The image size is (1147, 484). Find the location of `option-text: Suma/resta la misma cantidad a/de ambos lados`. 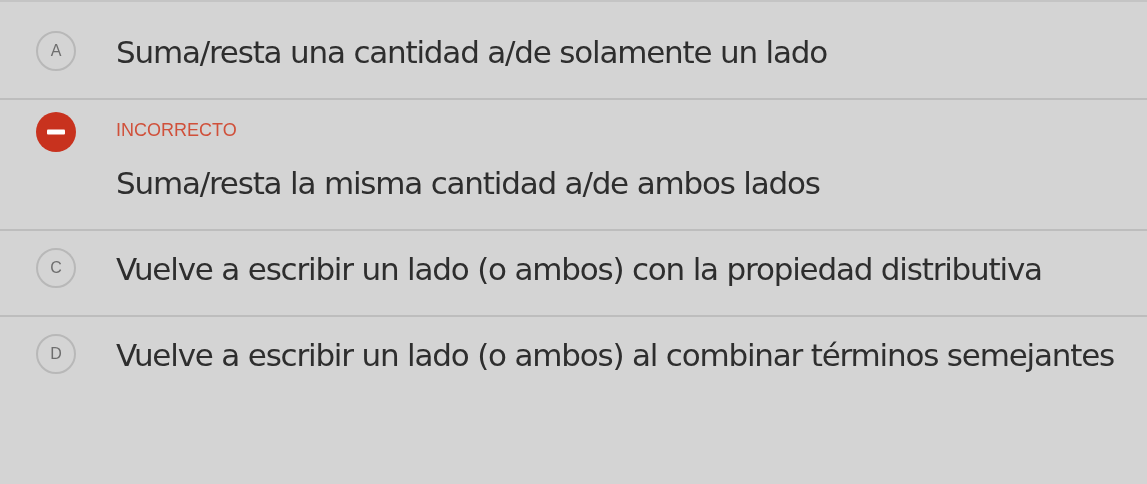

option-text: Suma/resta la misma cantidad a/de ambos lados is located at coordinates (468, 183).